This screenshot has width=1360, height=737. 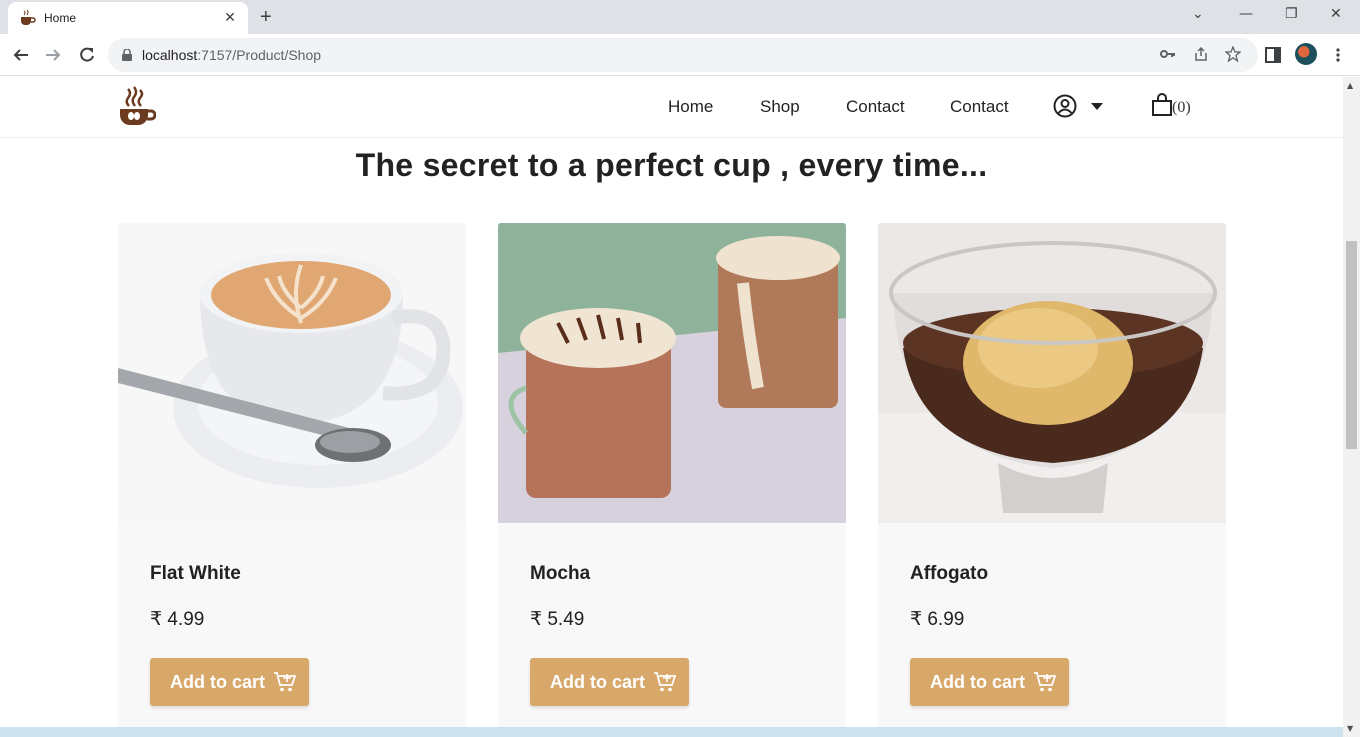 I want to click on forward-arrow-icon, so click(x=53, y=55).